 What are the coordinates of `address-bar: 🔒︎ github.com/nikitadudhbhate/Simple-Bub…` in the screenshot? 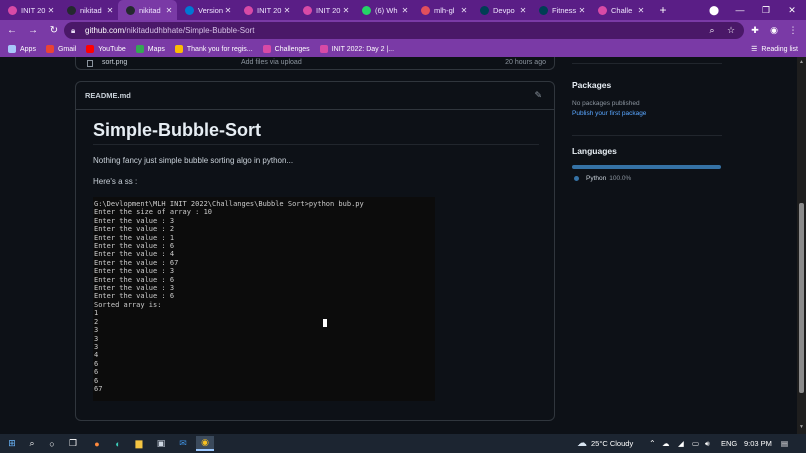 It's located at (404, 30).